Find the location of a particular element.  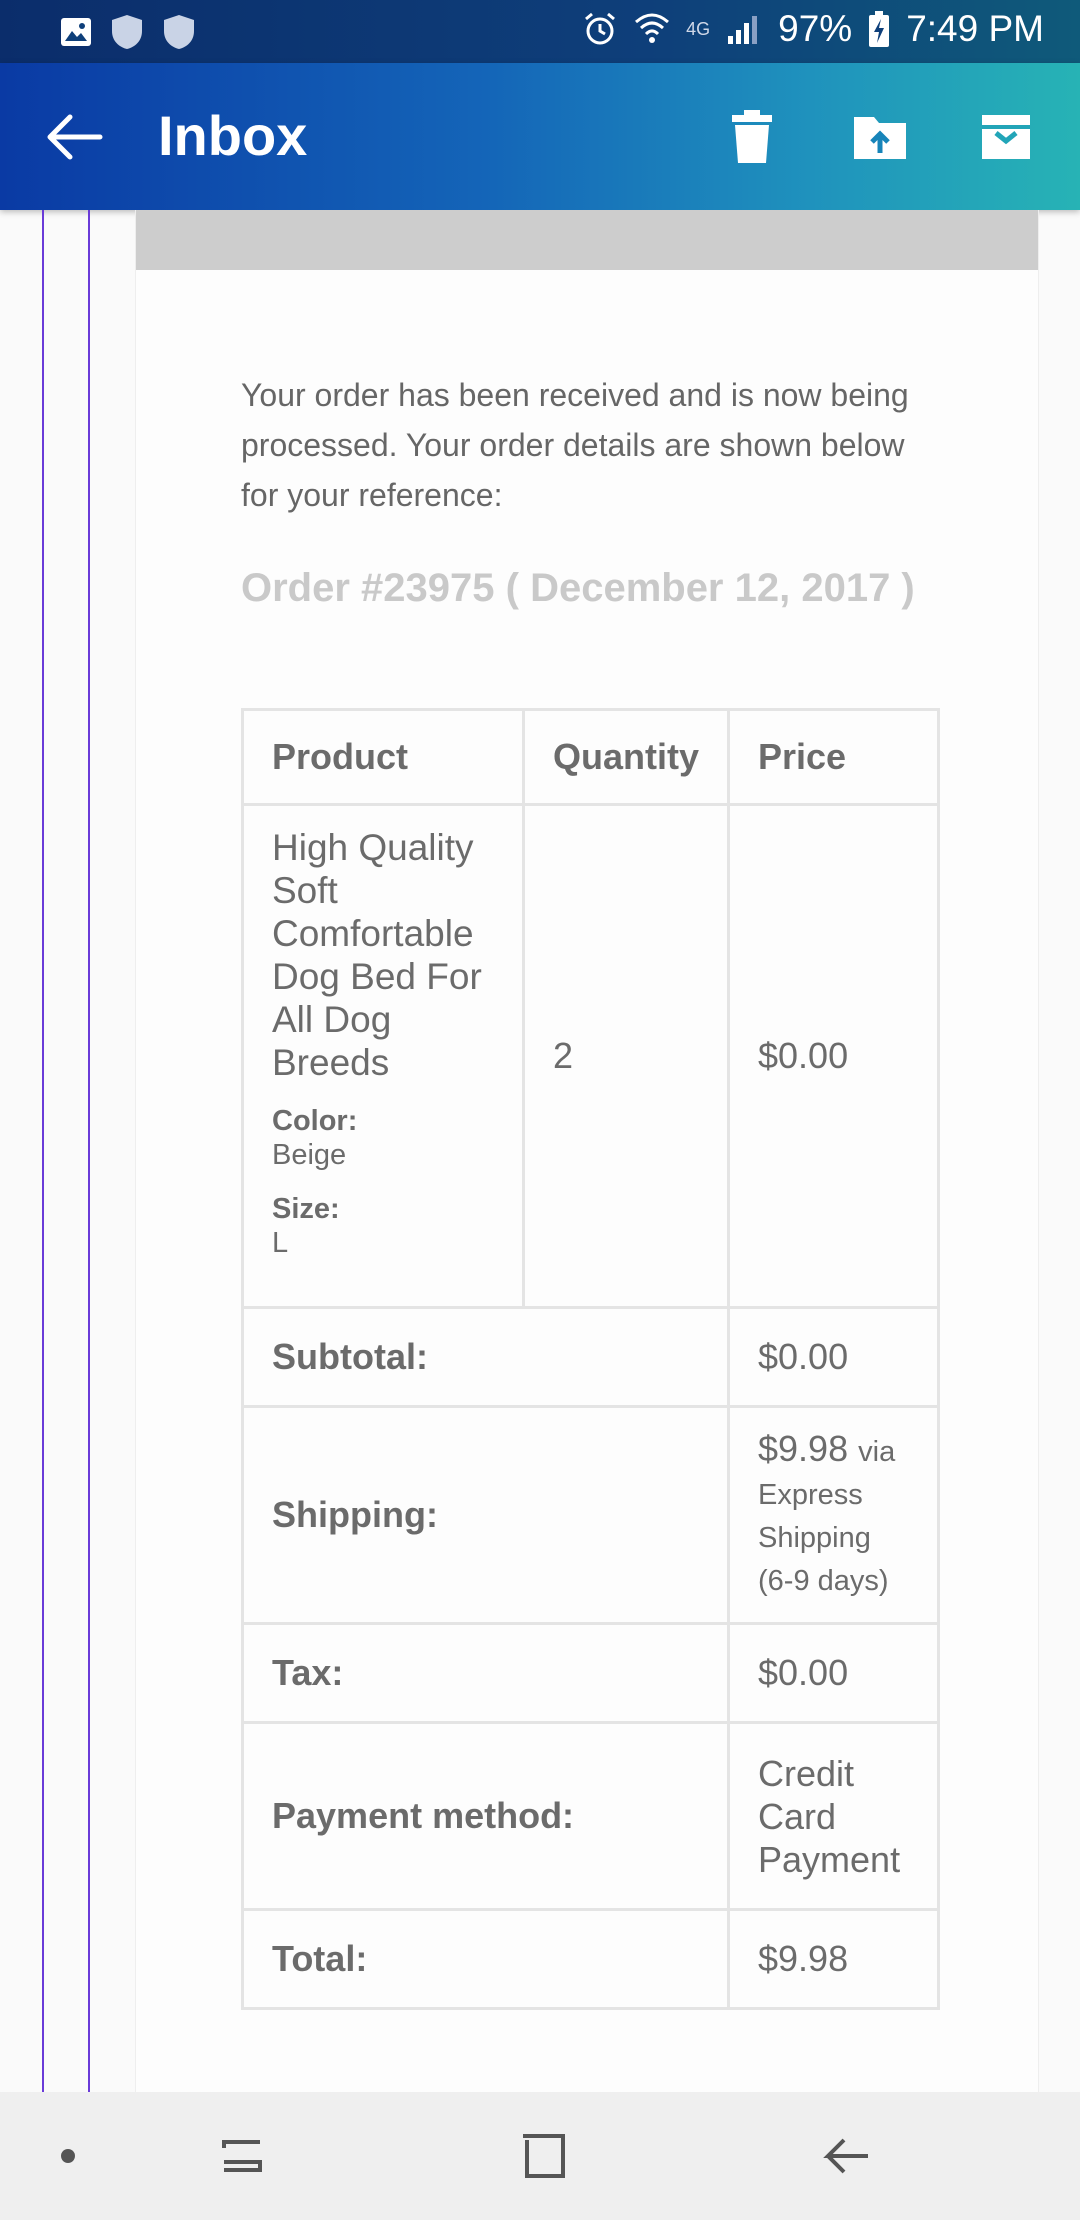

page-title: Inbox is located at coordinates (233, 135).